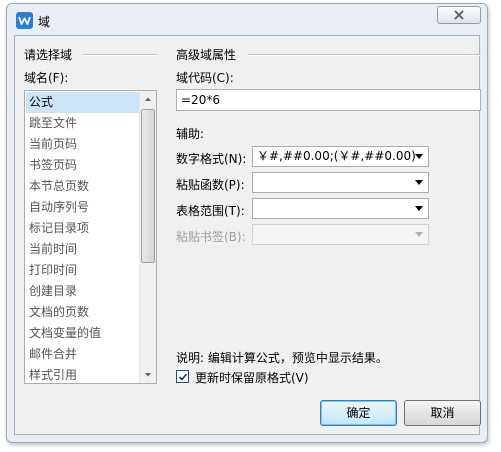 The height and width of the screenshot is (452, 501). What do you see at coordinates (282, 358) in the screenshot?
I see `description-text: 说明: 编辑计算公式，预览中显示结果。` at bounding box center [282, 358].